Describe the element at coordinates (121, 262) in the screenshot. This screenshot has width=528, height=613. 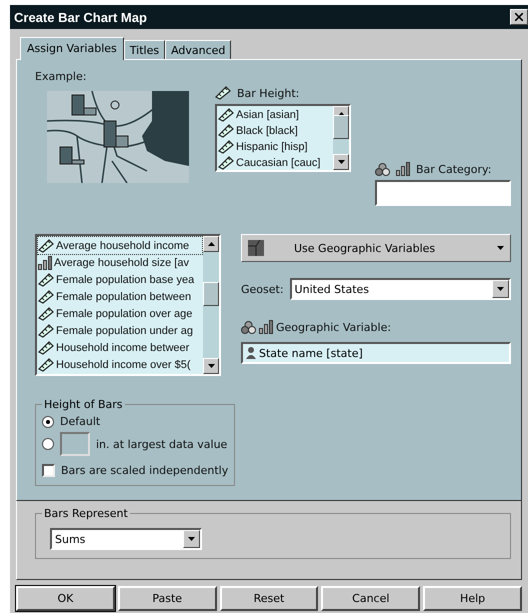
I see `list-item: Average household size [av` at that location.